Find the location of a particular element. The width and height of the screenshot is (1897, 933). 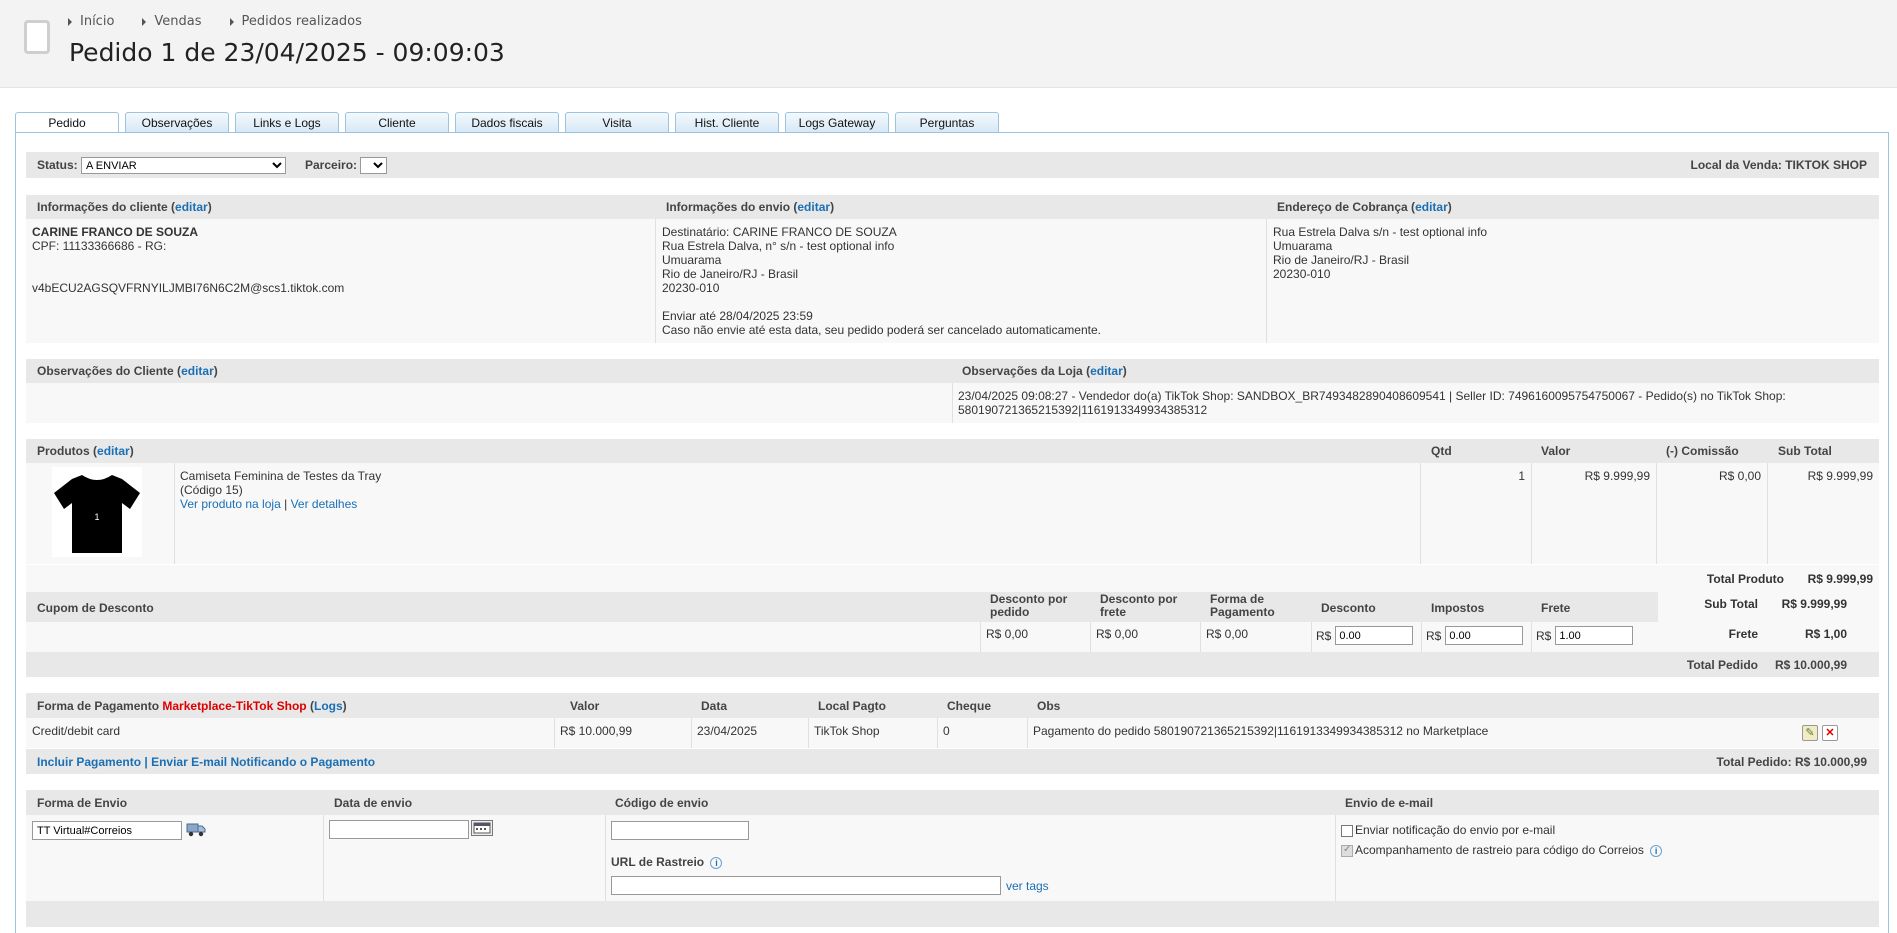

tab-links-logs: Links e Logs is located at coordinates (287, 122).